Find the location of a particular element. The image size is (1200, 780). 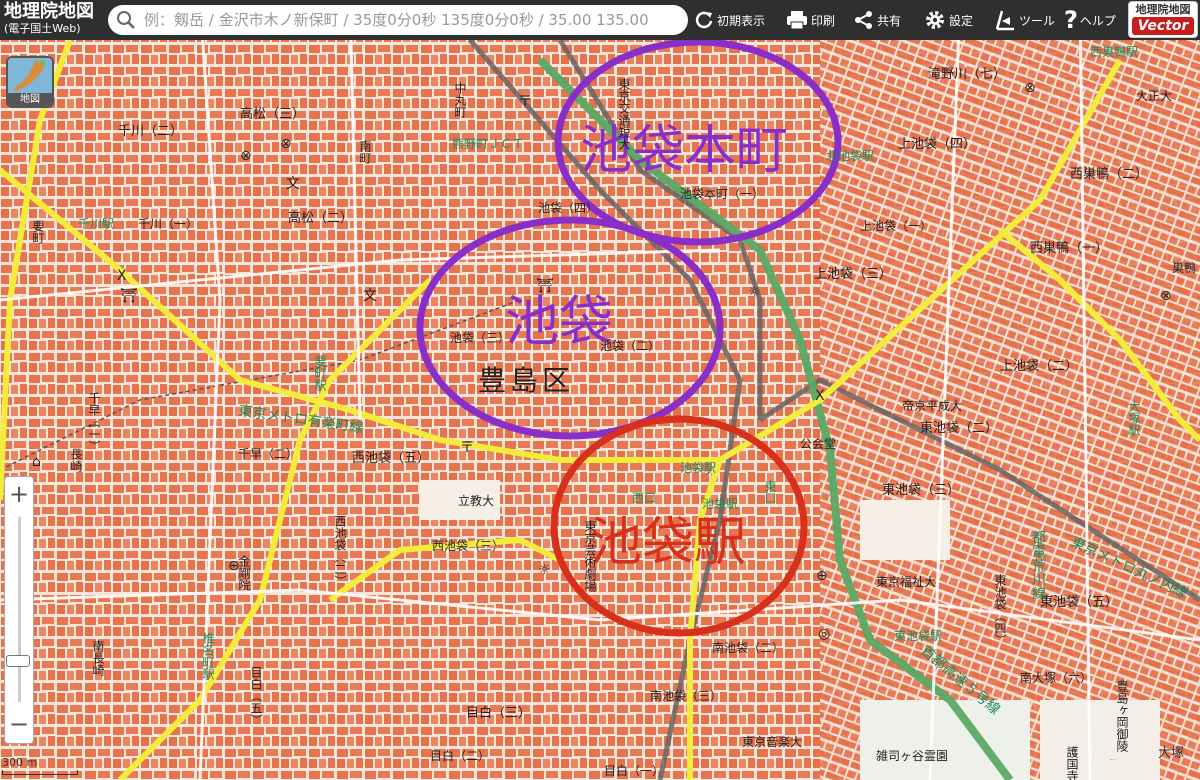

app-subtitle: (電子国土Web) is located at coordinates (42, 28).